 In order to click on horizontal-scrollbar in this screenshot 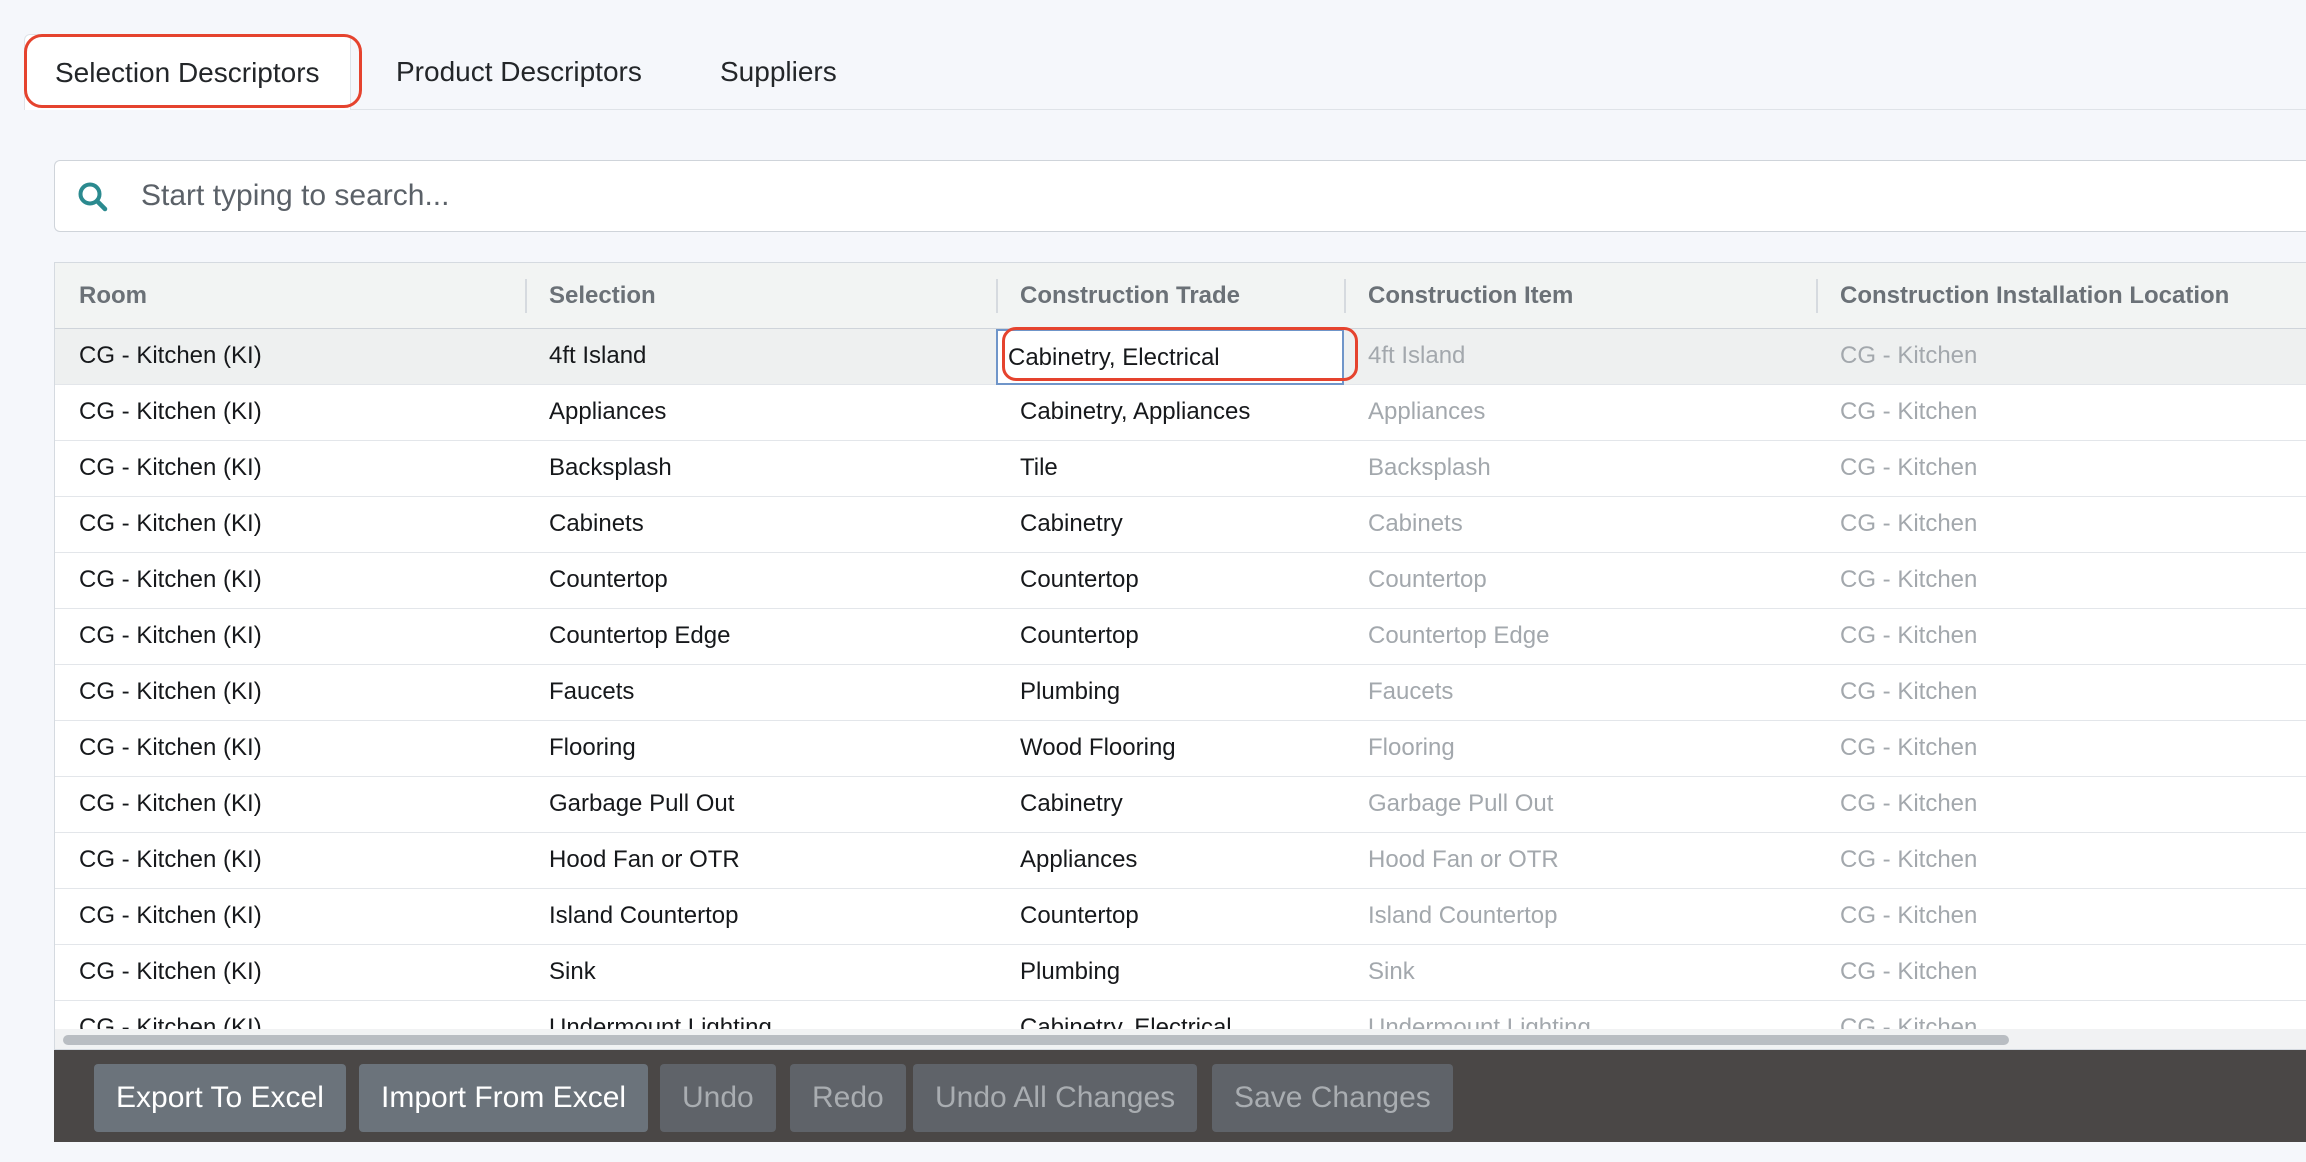, I will do `click(1180, 1039)`.